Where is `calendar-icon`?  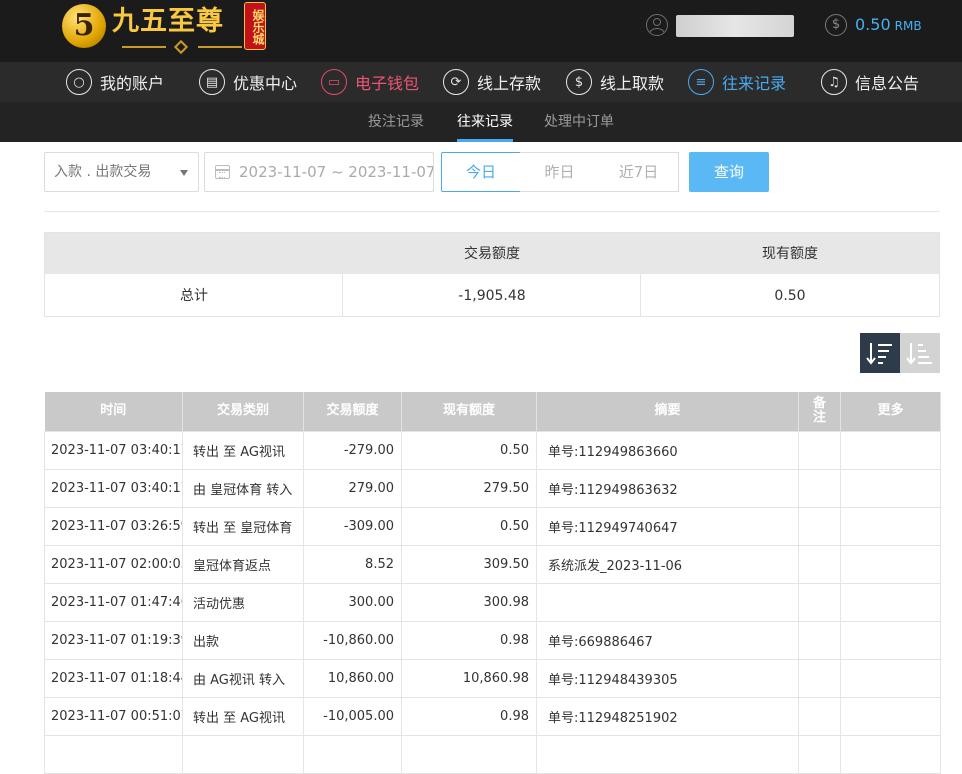 calendar-icon is located at coordinates (222, 172).